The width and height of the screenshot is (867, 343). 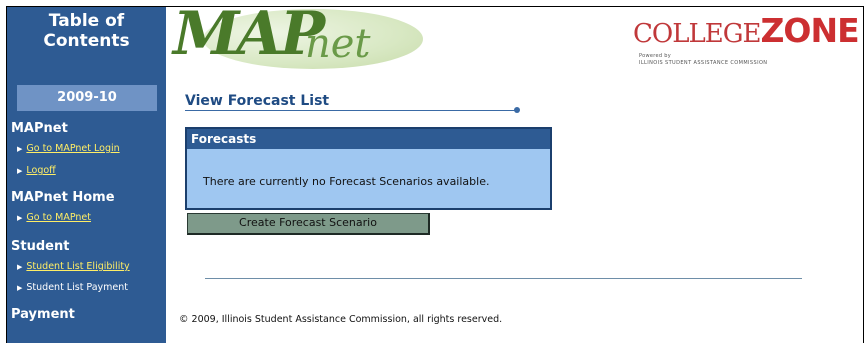 I want to click on page-title: View Forecast List, so click(x=257, y=101).